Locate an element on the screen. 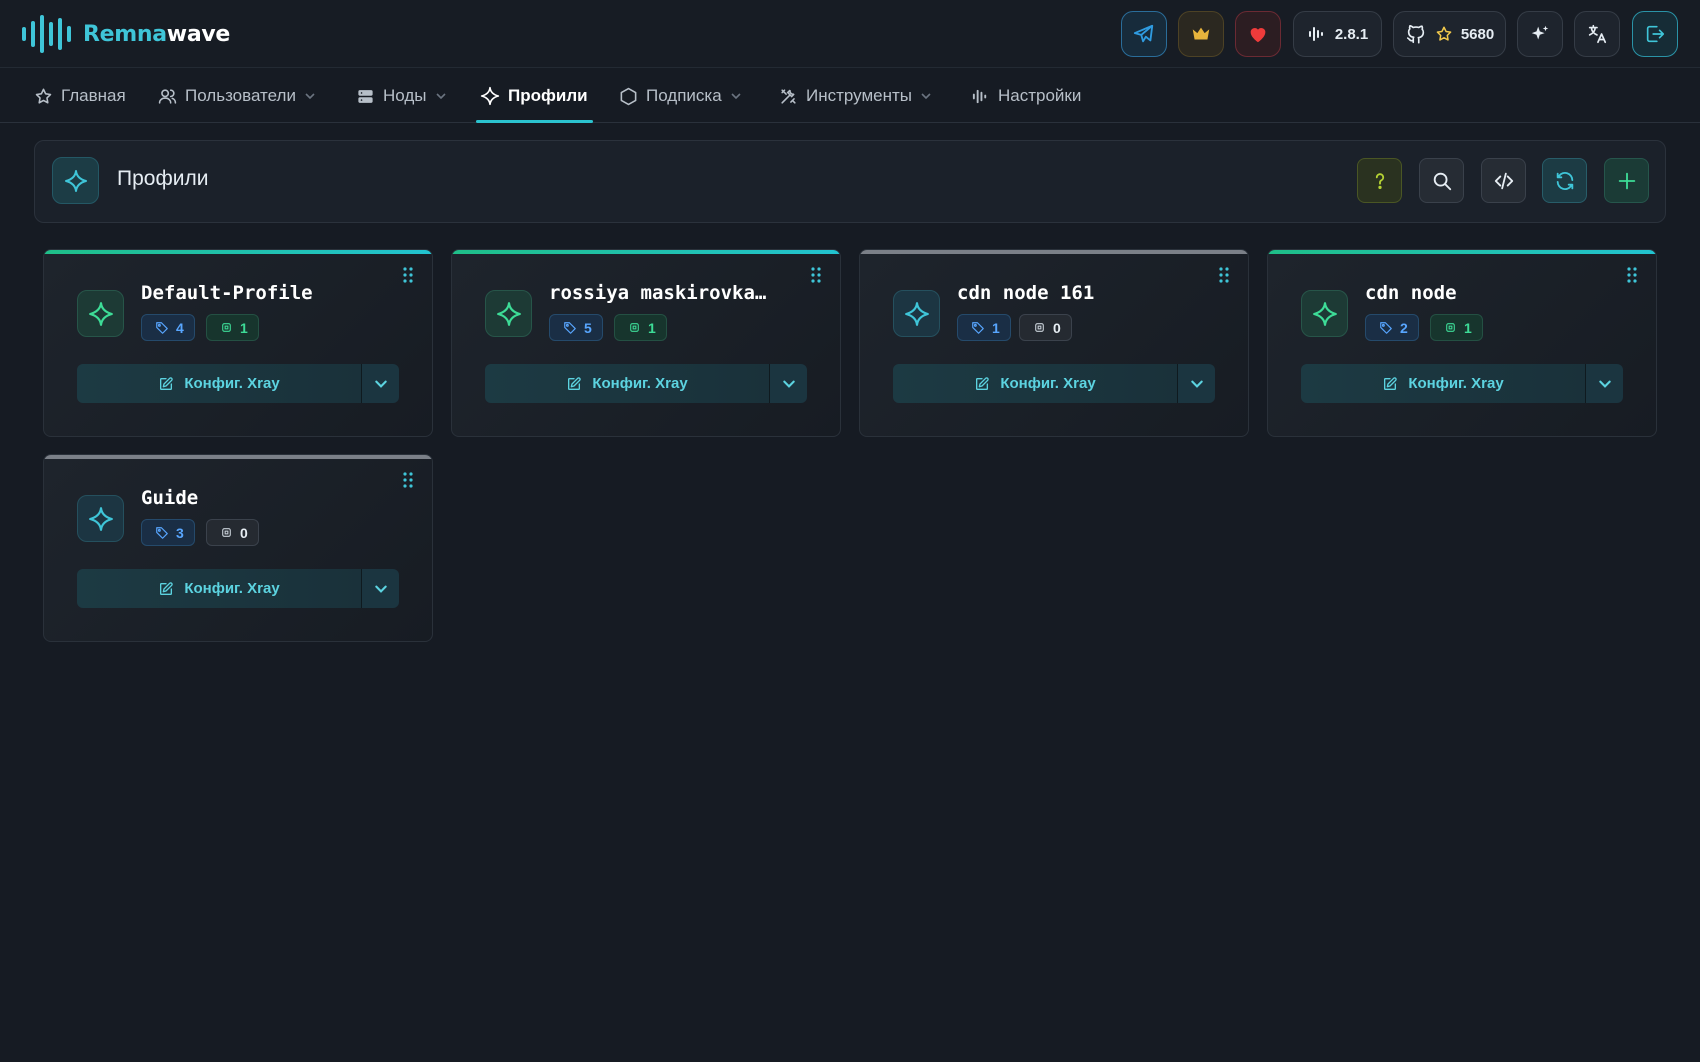 The width and height of the screenshot is (1700, 1062). nav-item-label: Пользователи is located at coordinates (240, 95).